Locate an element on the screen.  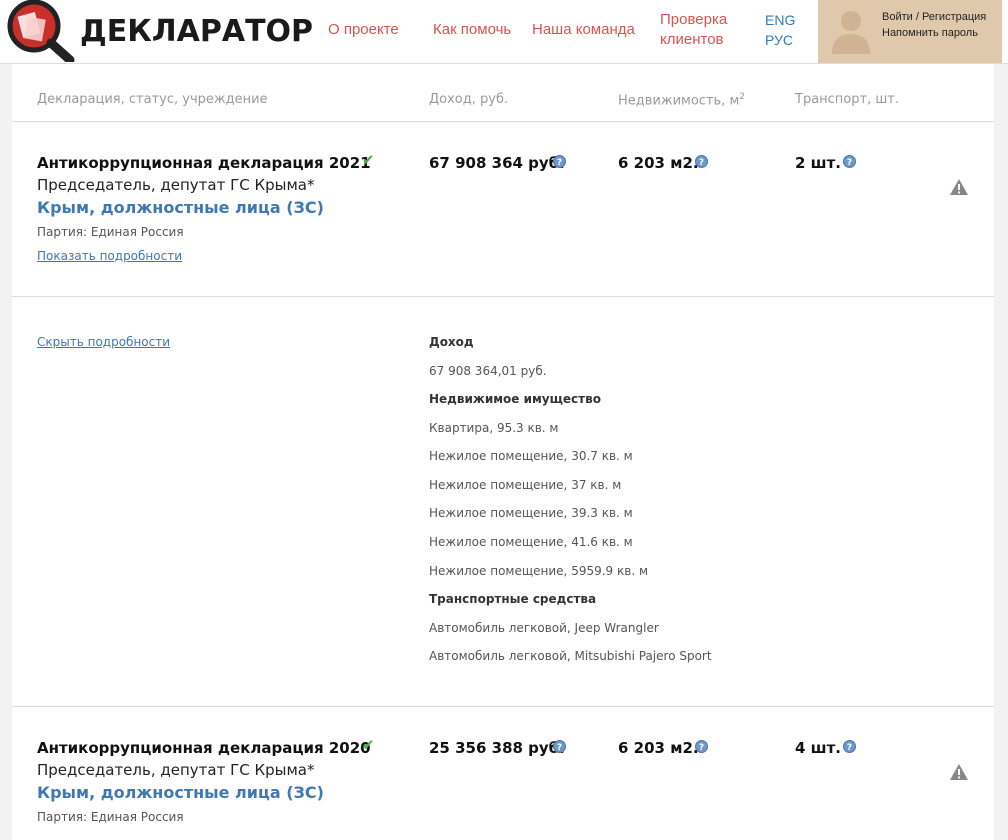
income-value: 25 356 388 руб. is located at coordinates (497, 748).